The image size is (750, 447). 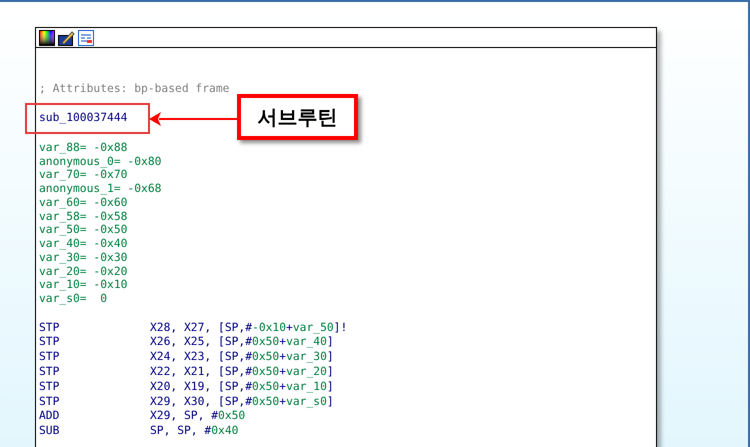 What do you see at coordinates (100, 161) in the screenshot?
I see `stack-variable: anonymous_0= -0x80` at bounding box center [100, 161].